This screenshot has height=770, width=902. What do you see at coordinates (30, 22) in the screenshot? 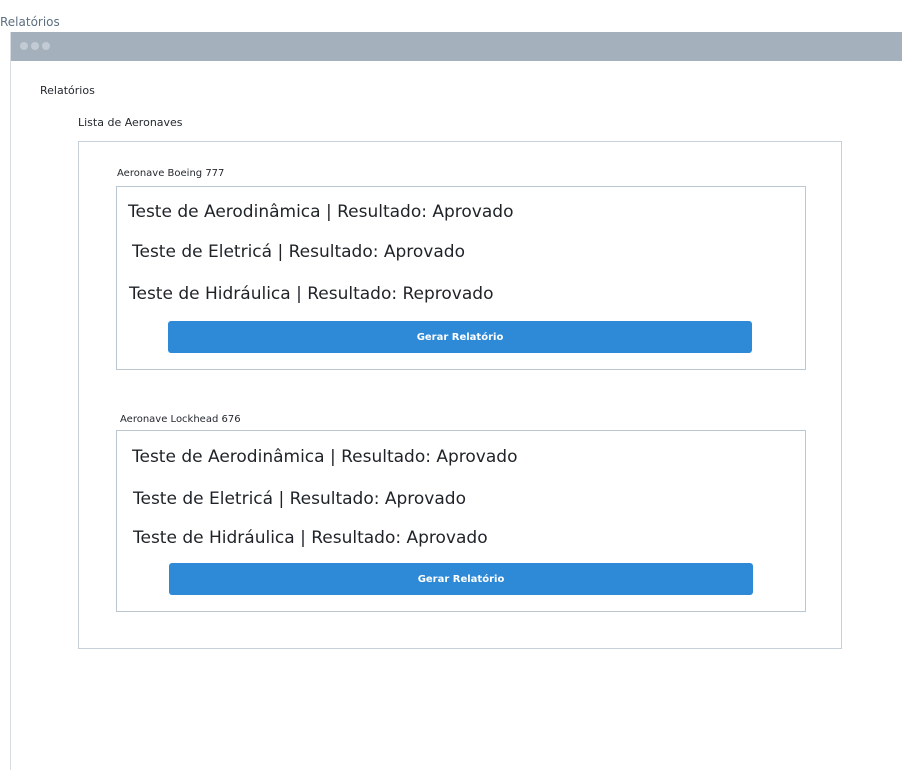
I see `window-title: Relatórios` at bounding box center [30, 22].